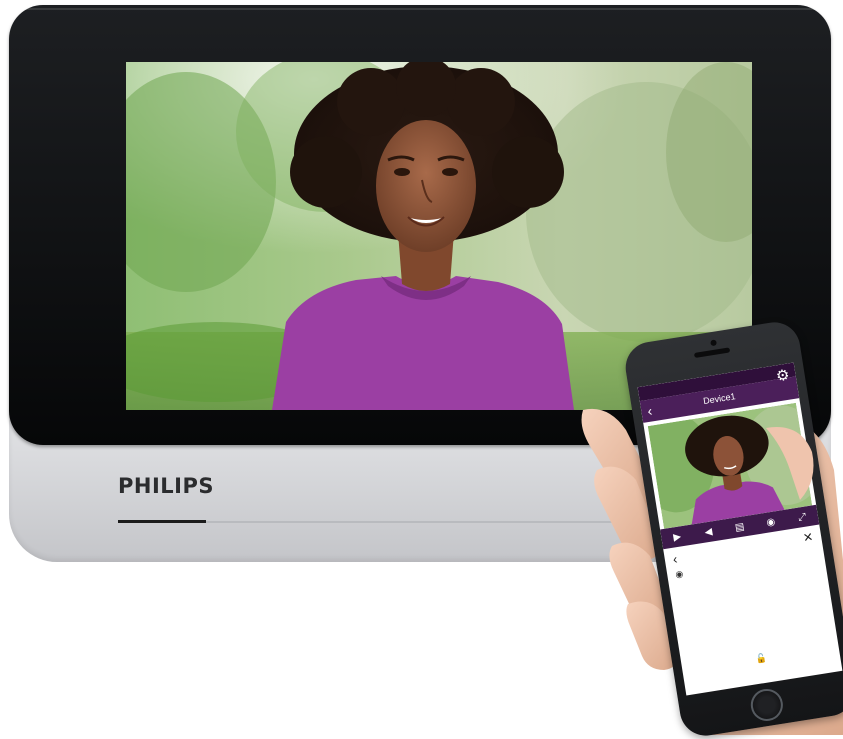 The image size is (843, 739). Describe the element at coordinates (790, 463) in the screenshot. I see `thumb` at that location.